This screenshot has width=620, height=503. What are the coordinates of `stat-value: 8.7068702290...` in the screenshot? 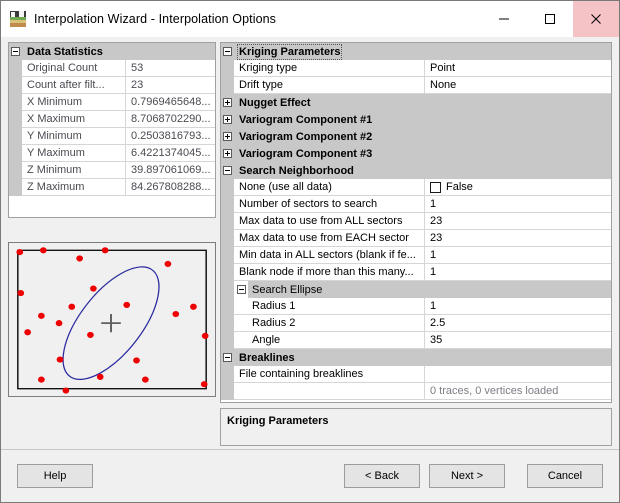 It's located at (170, 119).